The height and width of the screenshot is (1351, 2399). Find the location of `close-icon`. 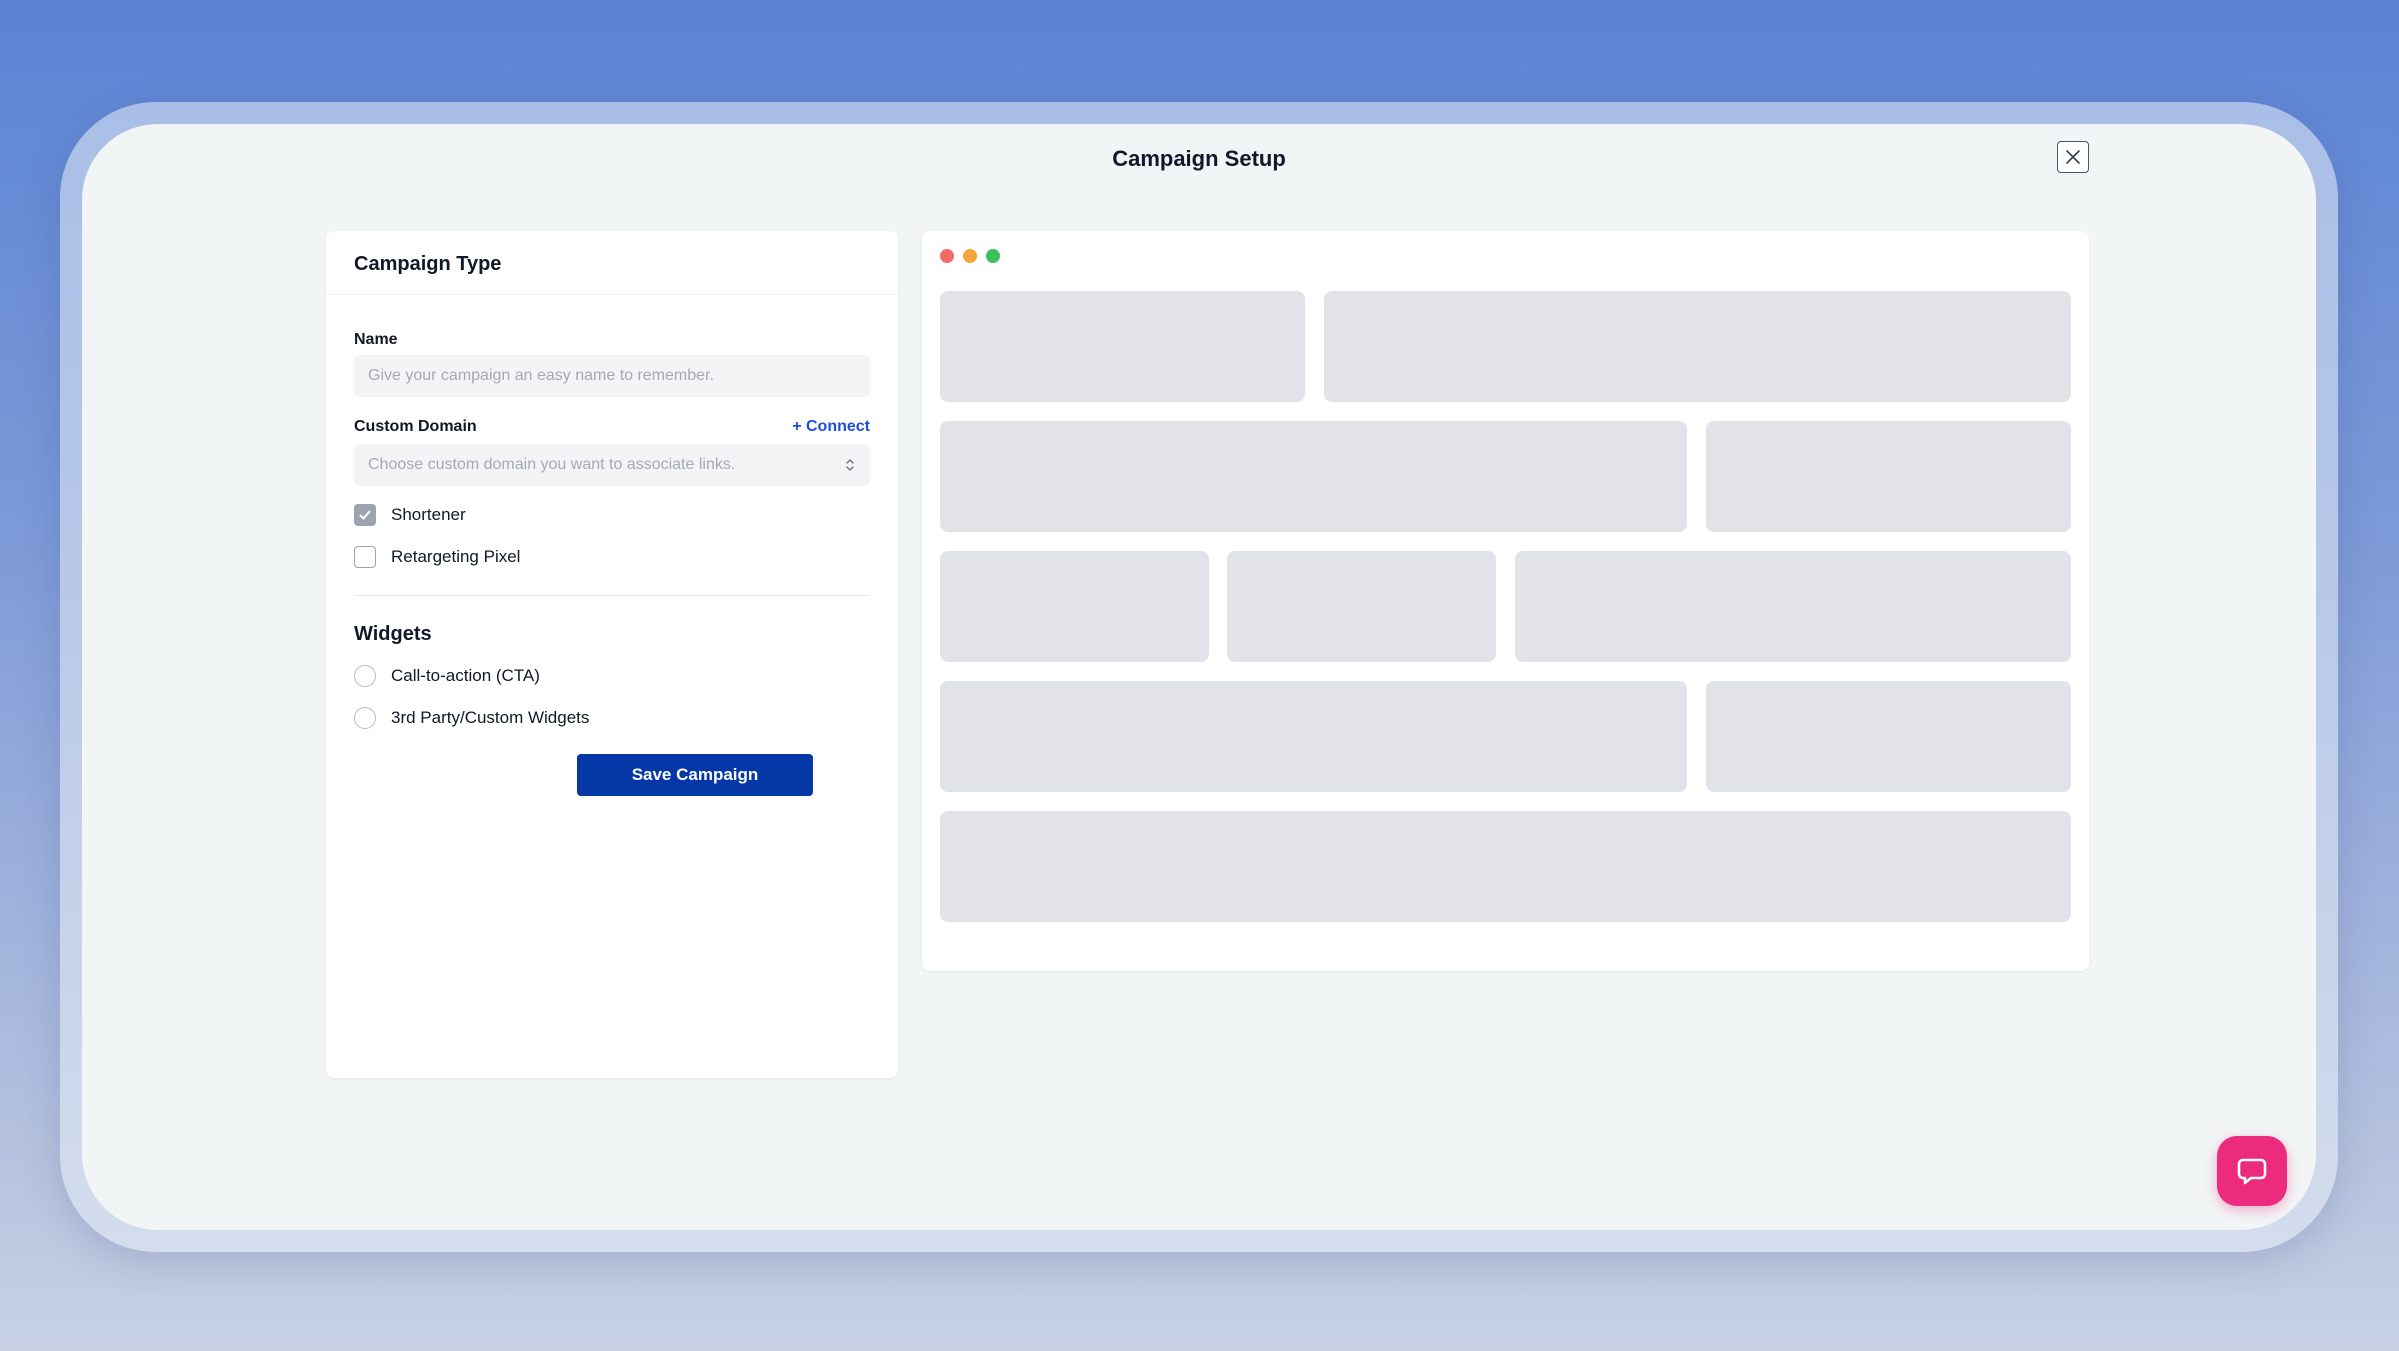

close-icon is located at coordinates (2073, 157).